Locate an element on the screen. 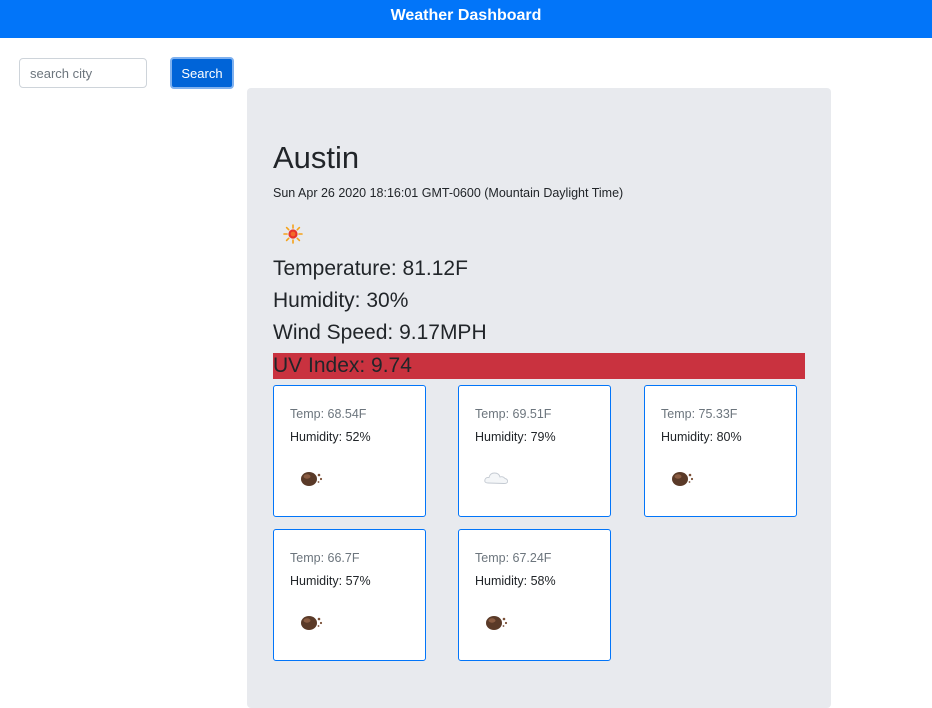  forecast-temp: Temp: 69.51F is located at coordinates (513, 414).